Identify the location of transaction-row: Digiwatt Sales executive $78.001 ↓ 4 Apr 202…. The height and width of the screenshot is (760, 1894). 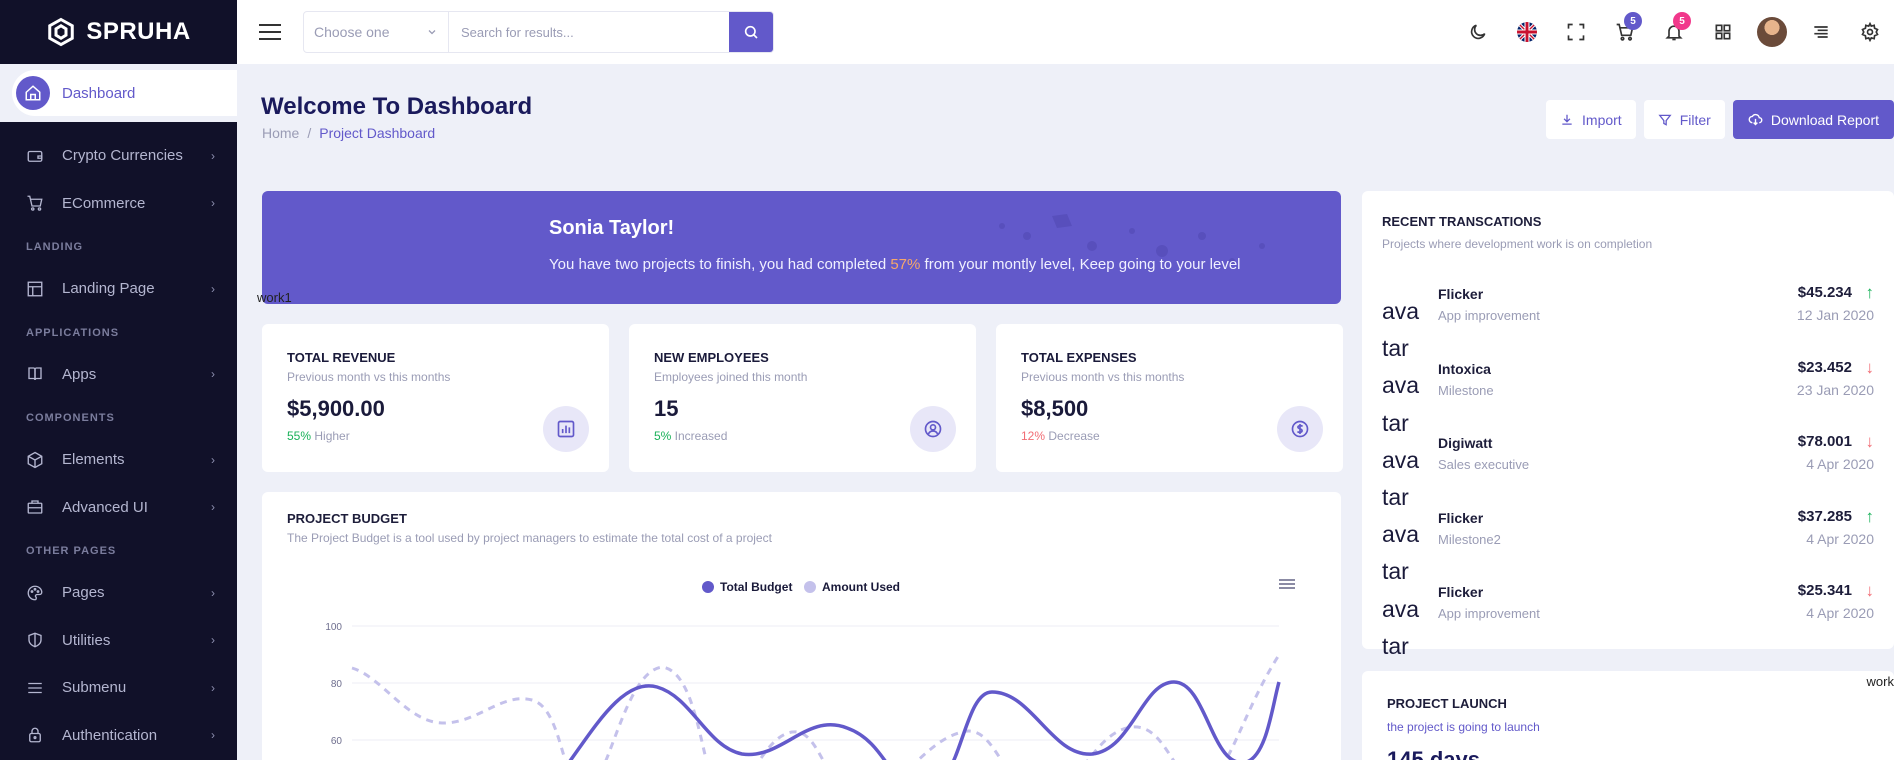
(1656, 463).